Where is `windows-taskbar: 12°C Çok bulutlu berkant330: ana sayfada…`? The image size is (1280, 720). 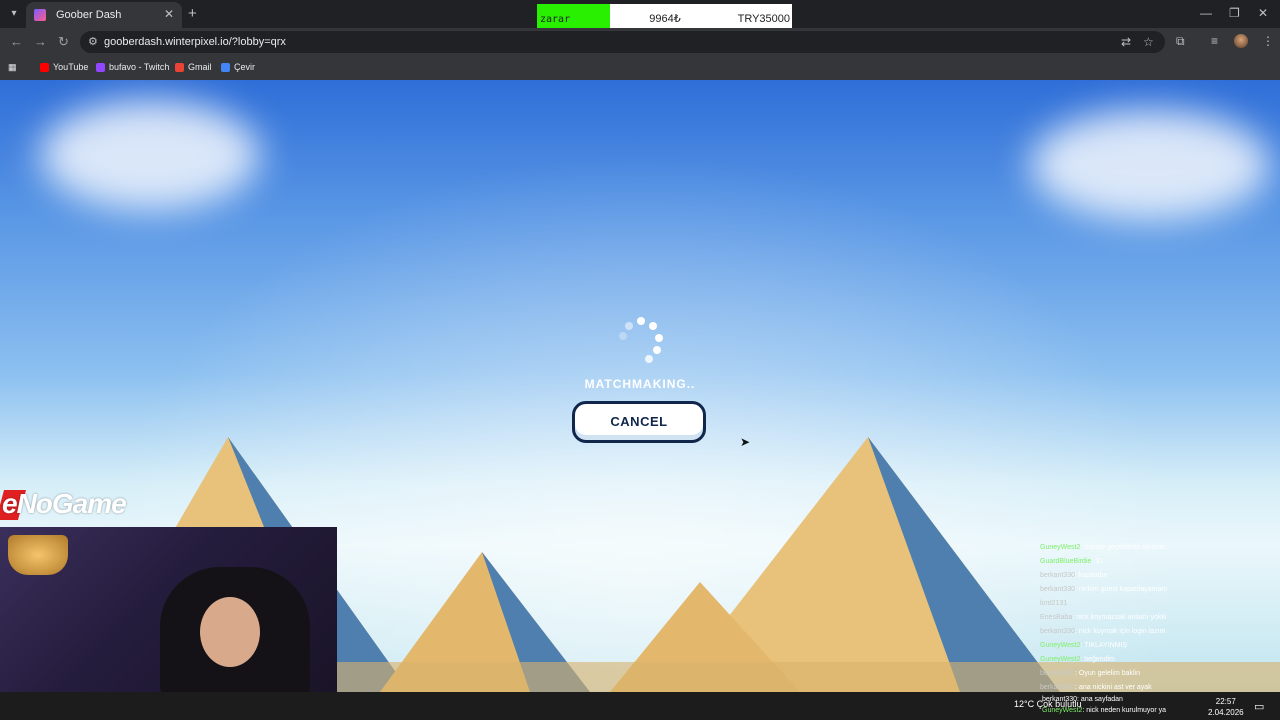
windows-taskbar: 12°C Çok bulutlu berkant330: ana sayfada… is located at coordinates (640, 706).